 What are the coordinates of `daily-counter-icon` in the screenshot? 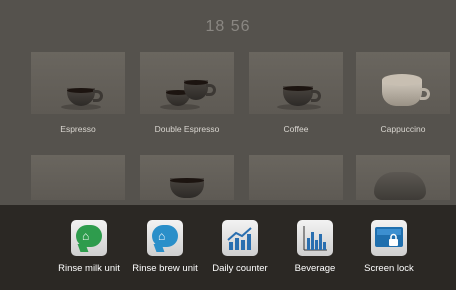 It's located at (239, 238).